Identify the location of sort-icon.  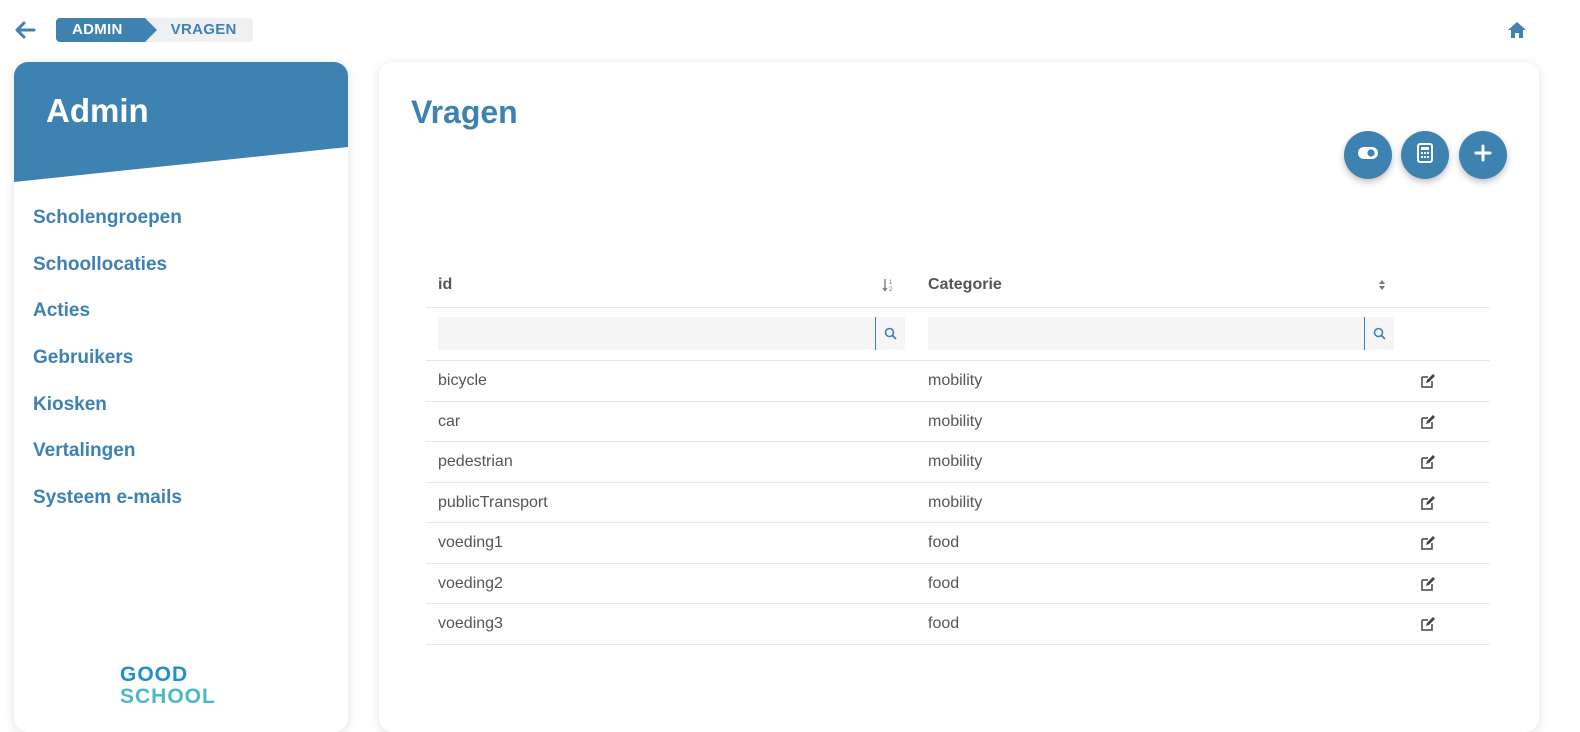
(1382, 285).